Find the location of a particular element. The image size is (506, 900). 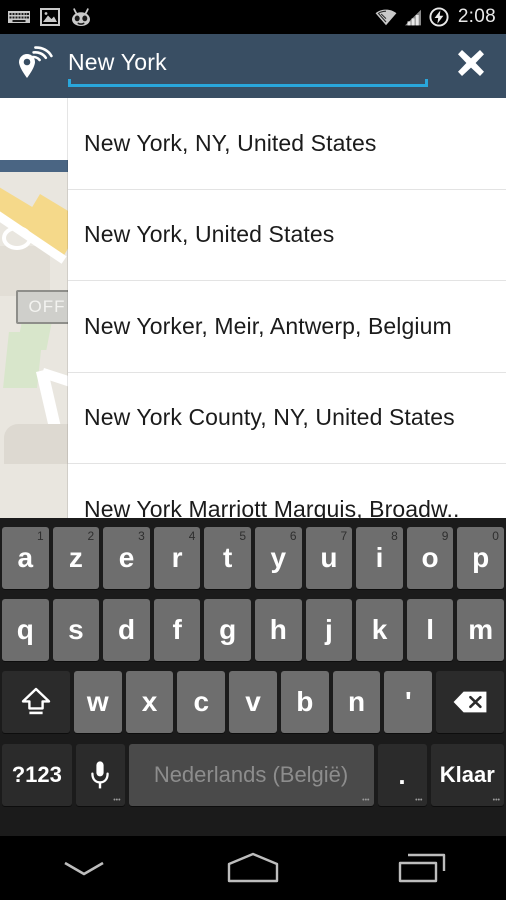

key-label: l is located at coordinates (430, 629).